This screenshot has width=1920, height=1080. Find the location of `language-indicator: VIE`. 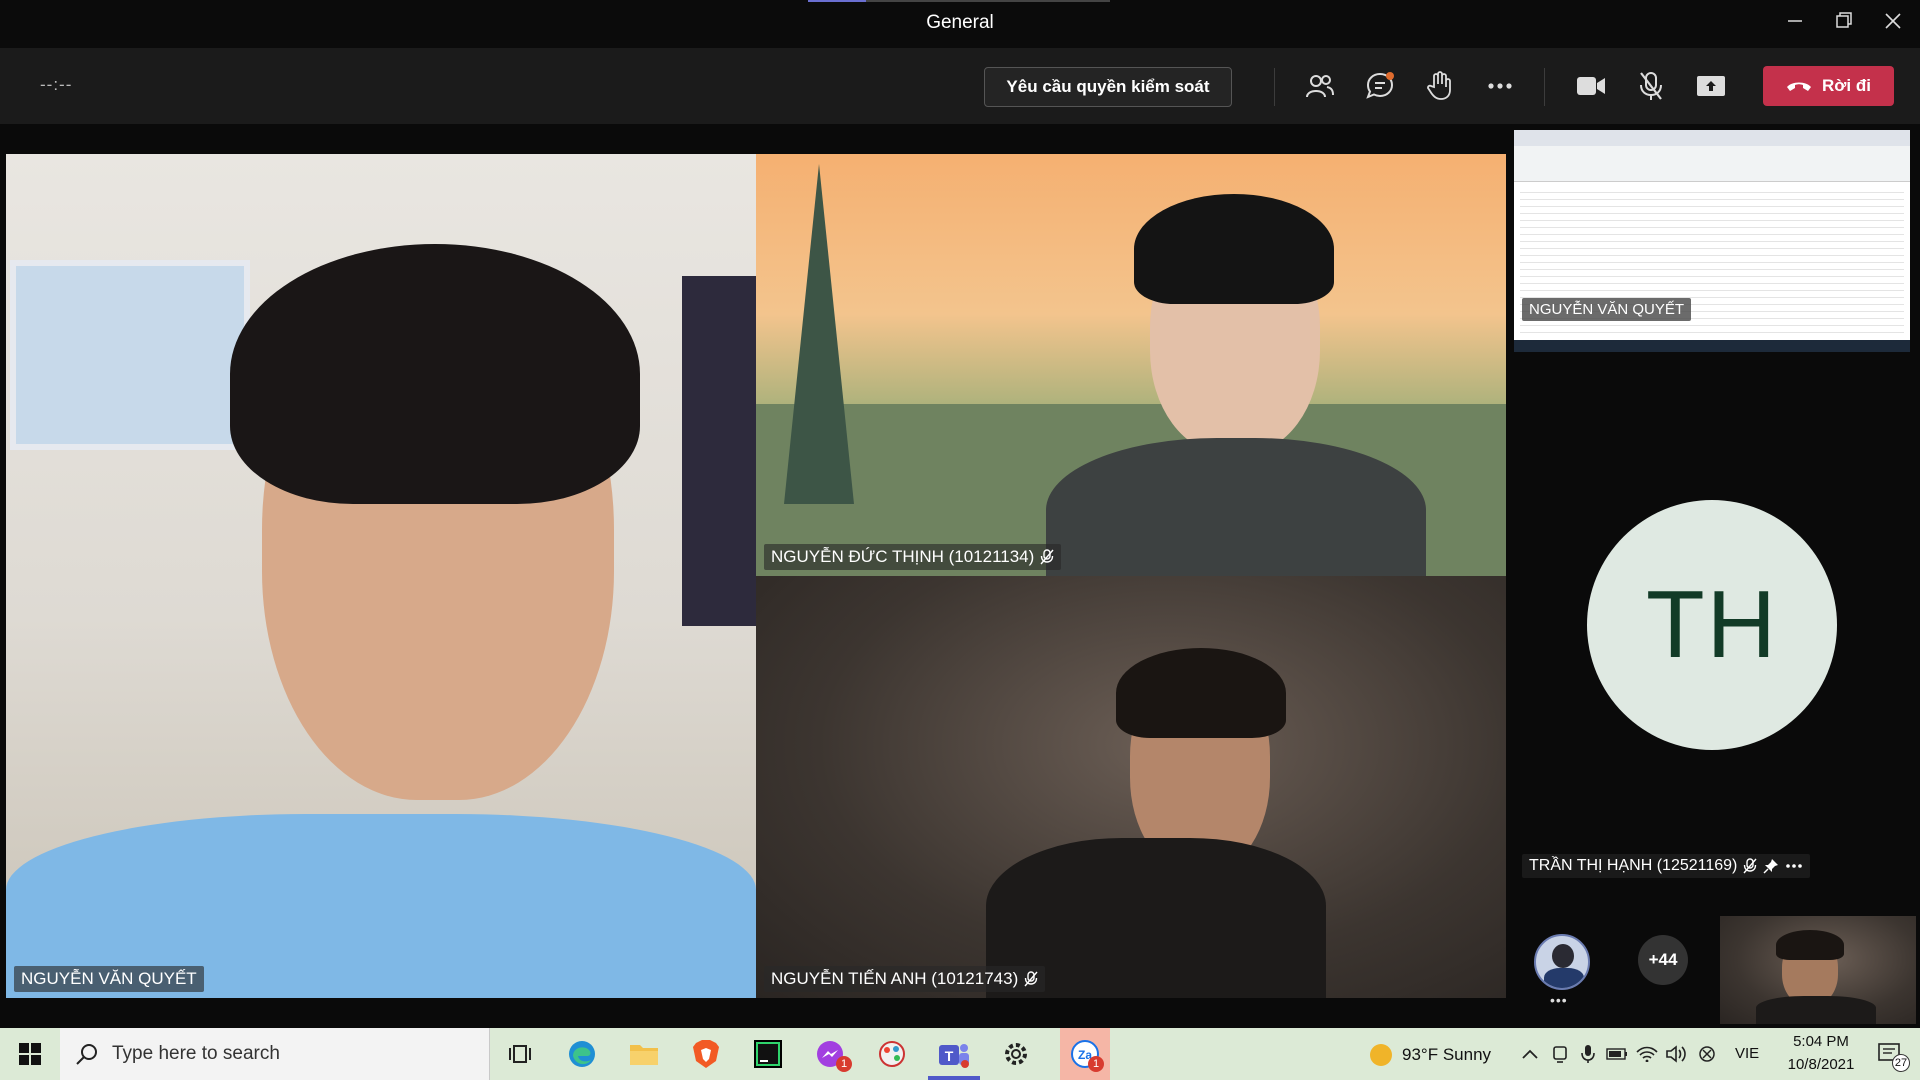

language-indicator: VIE is located at coordinates (1747, 1053).